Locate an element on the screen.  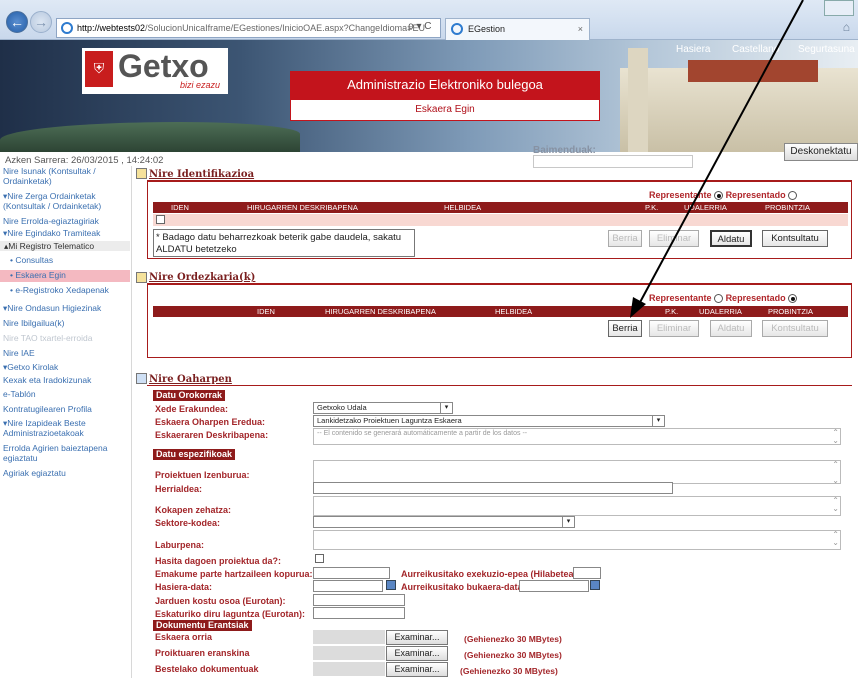
col-udalerria-2: UDALERRIA is located at coordinates (720, 311).